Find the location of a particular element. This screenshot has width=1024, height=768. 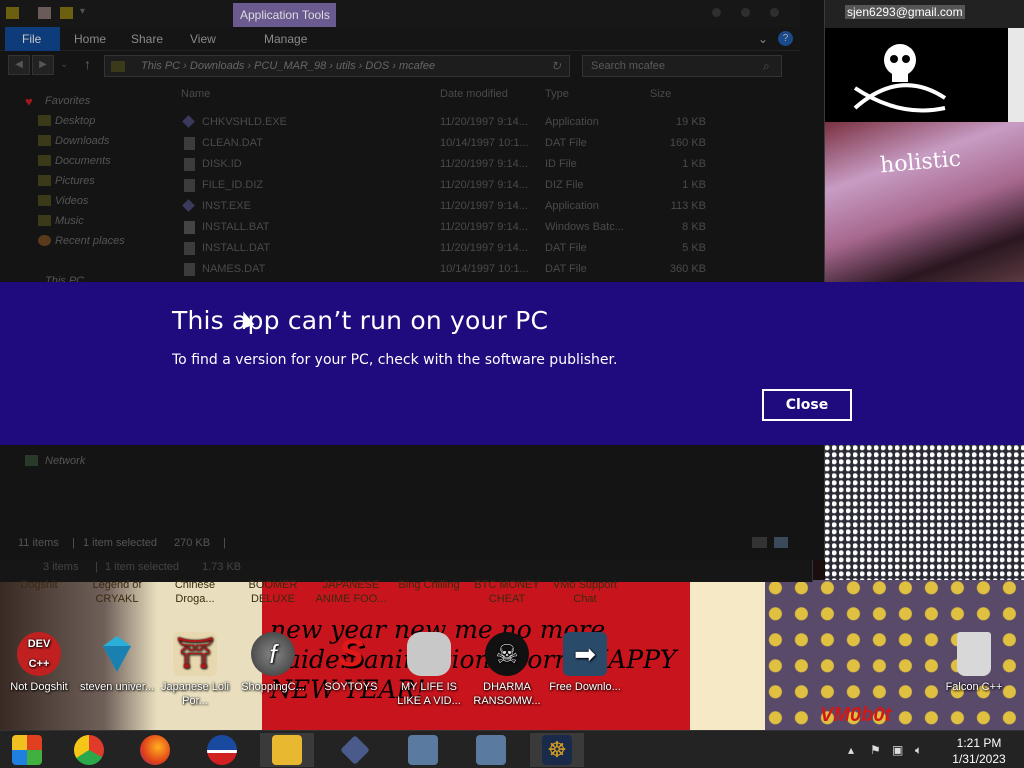

chevron-down-icon: ▾ is located at coordinates (82, 11).